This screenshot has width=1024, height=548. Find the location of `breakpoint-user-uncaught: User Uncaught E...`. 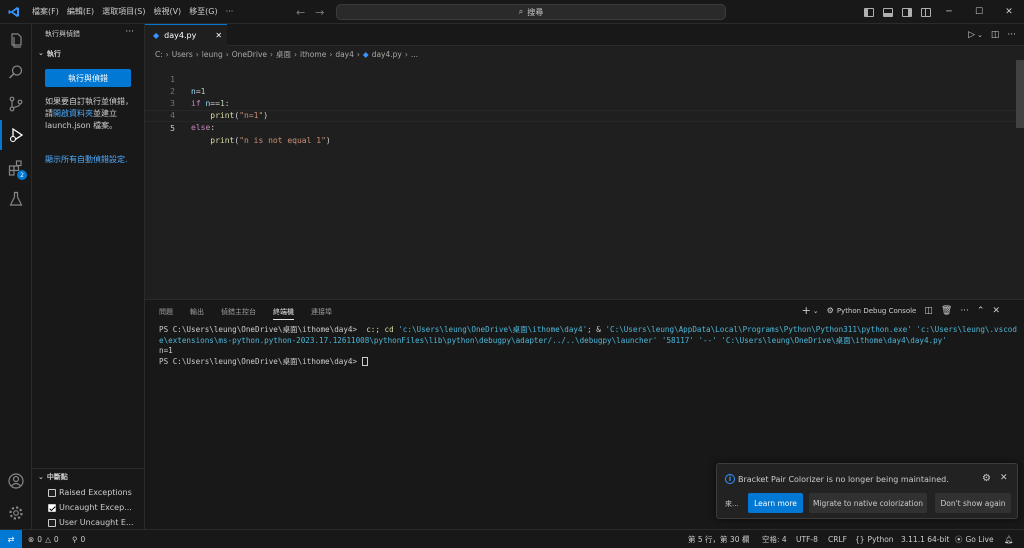

breakpoint-user-uncaught: User Uncaught E... is located at coordinates (91, 522).